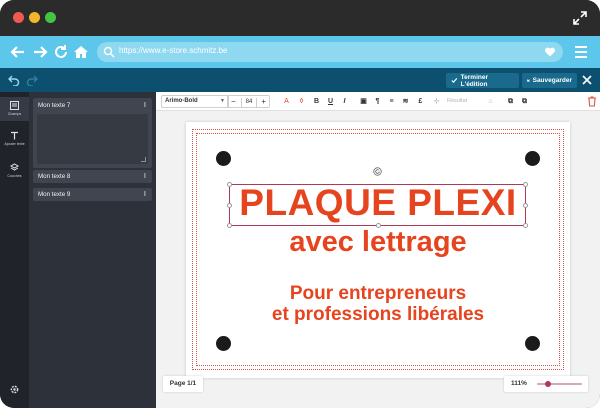 This screenshot has width=600, height=408. I want to click on font-family-select: Arimo-Bold ▼, so click(195, 101).